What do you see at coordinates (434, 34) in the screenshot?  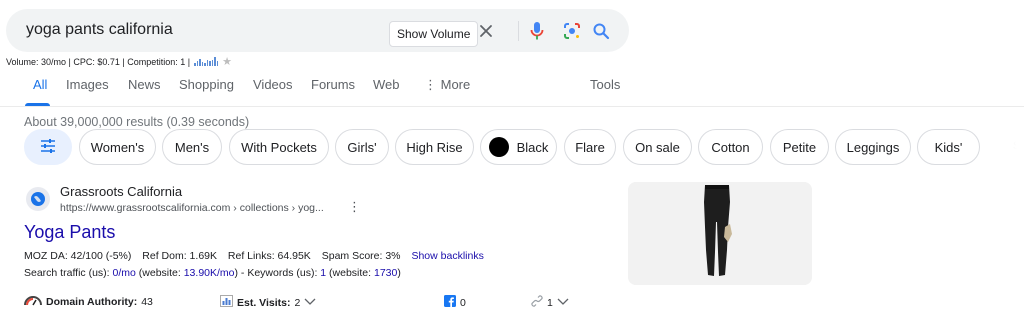 I see `show-volume-button: Show Volume` at bounding box center [434, 34].